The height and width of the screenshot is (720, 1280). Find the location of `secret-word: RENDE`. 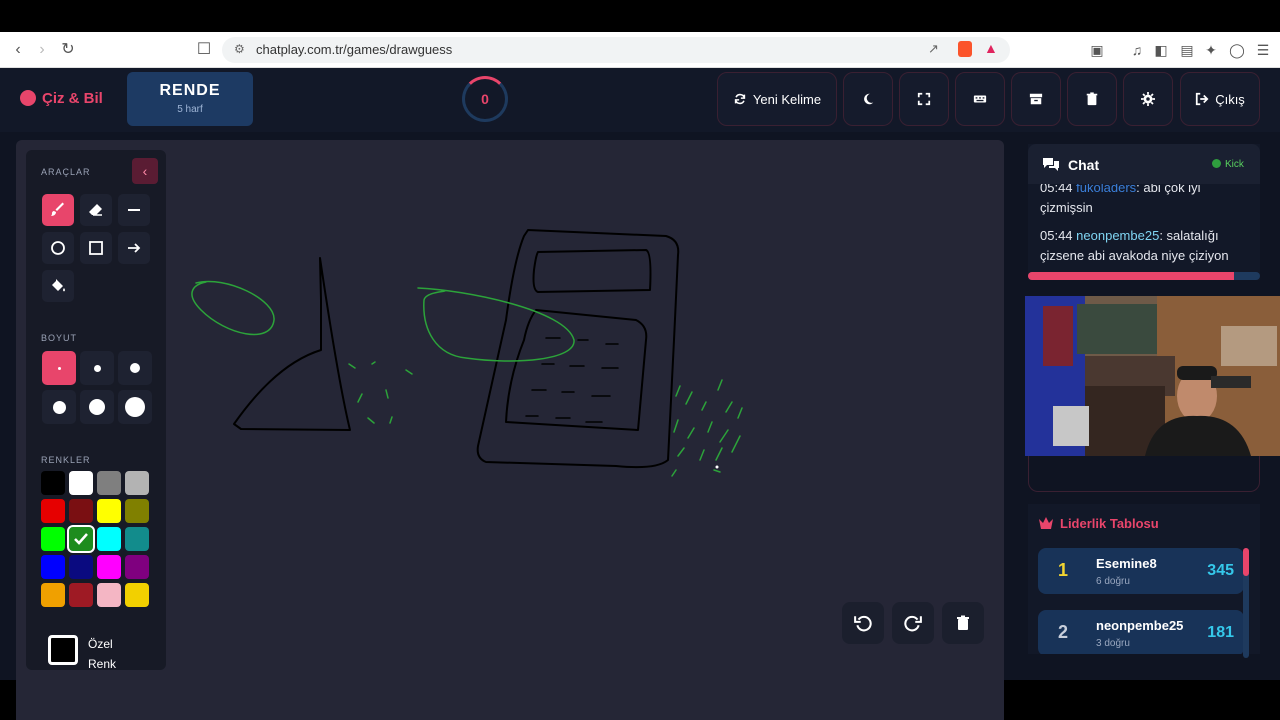

secret-word: RENDE is located at coordinates (190, 90).